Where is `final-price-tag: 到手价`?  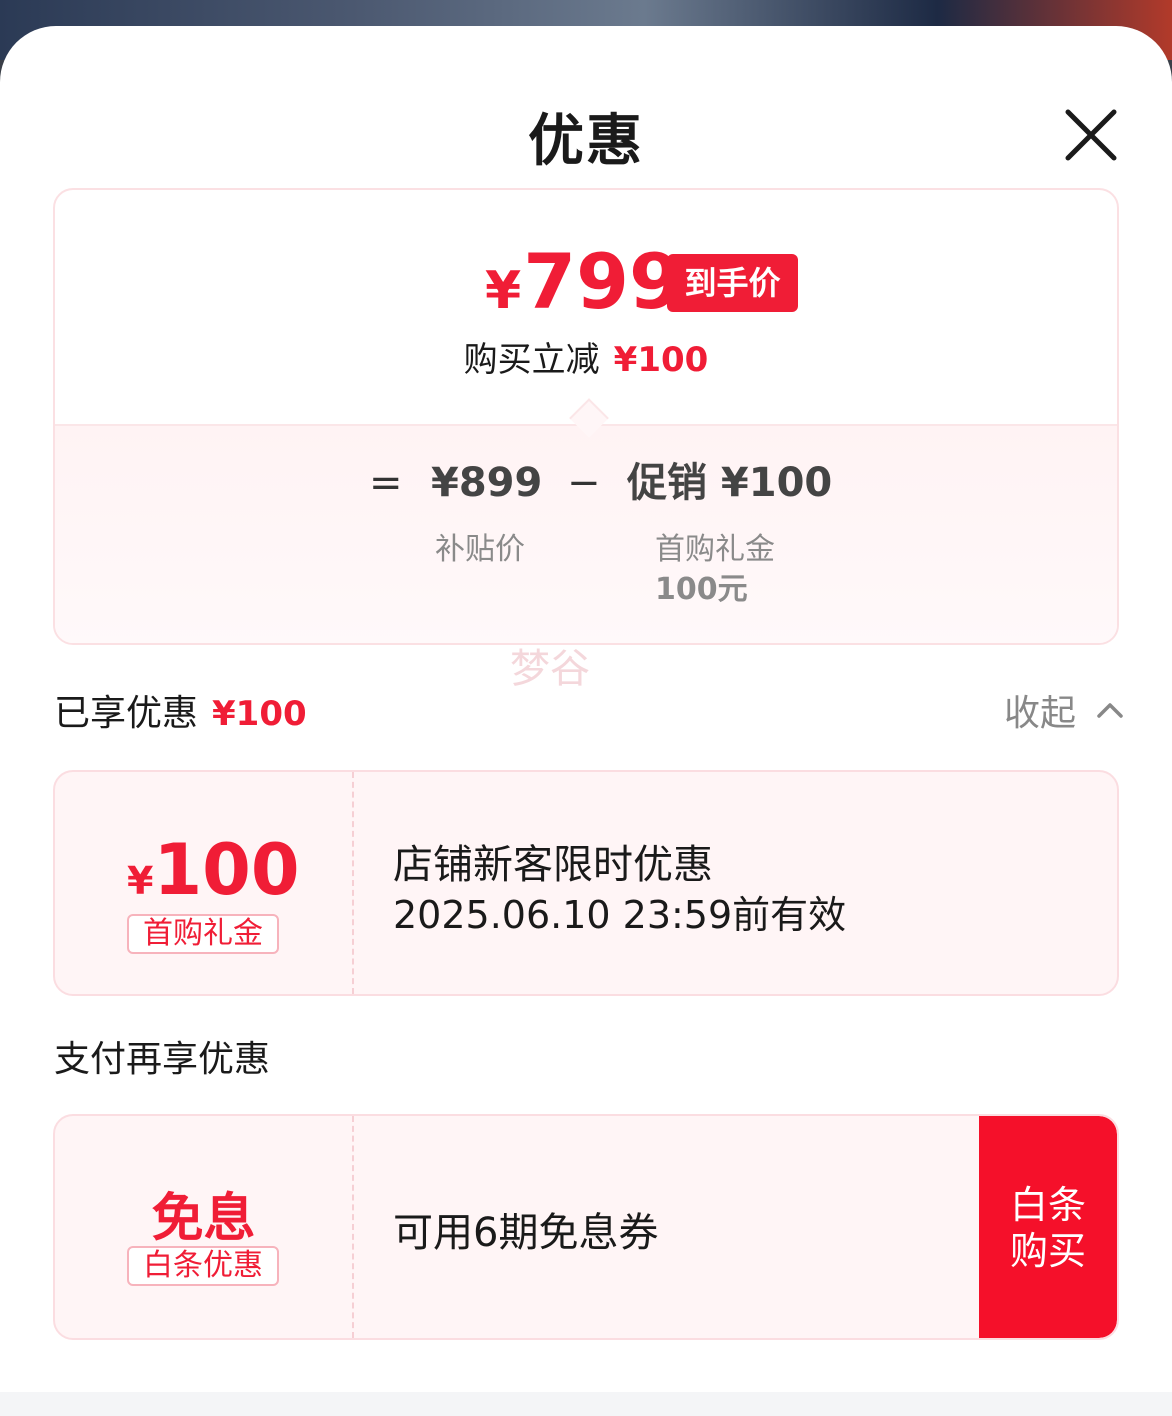
final-price-tag: 到手价 is located at coordinates (732, 283).